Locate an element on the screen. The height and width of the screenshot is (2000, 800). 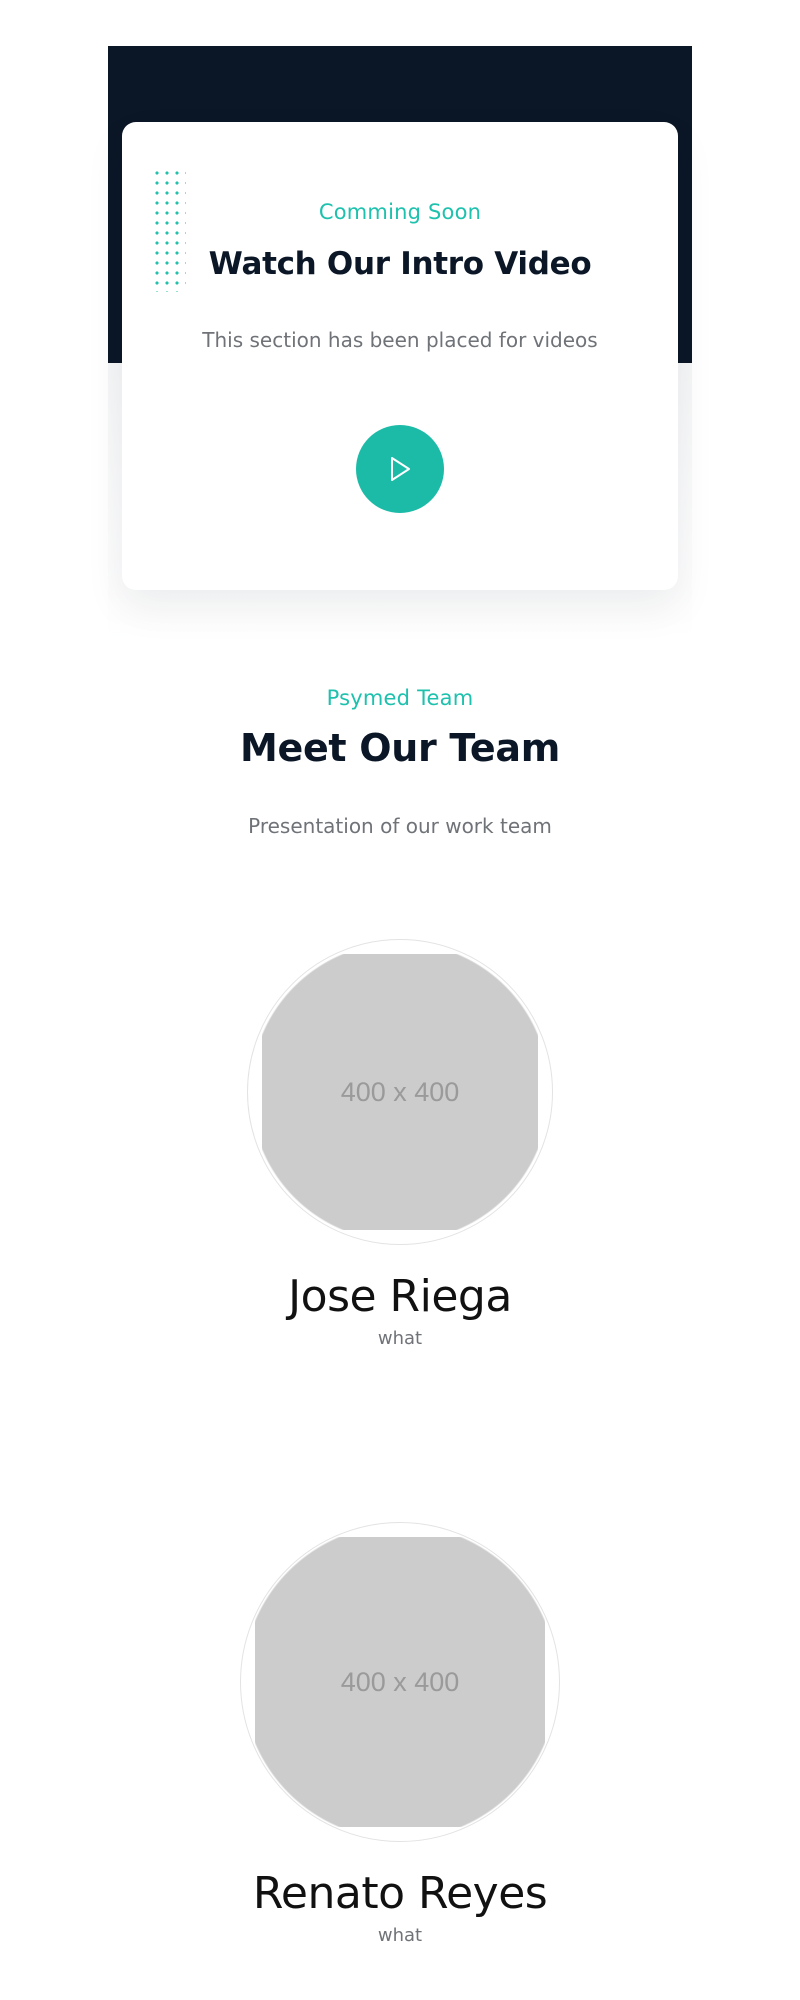
video-title: Watch Our Intro Video is located at coordinates (400, 264).